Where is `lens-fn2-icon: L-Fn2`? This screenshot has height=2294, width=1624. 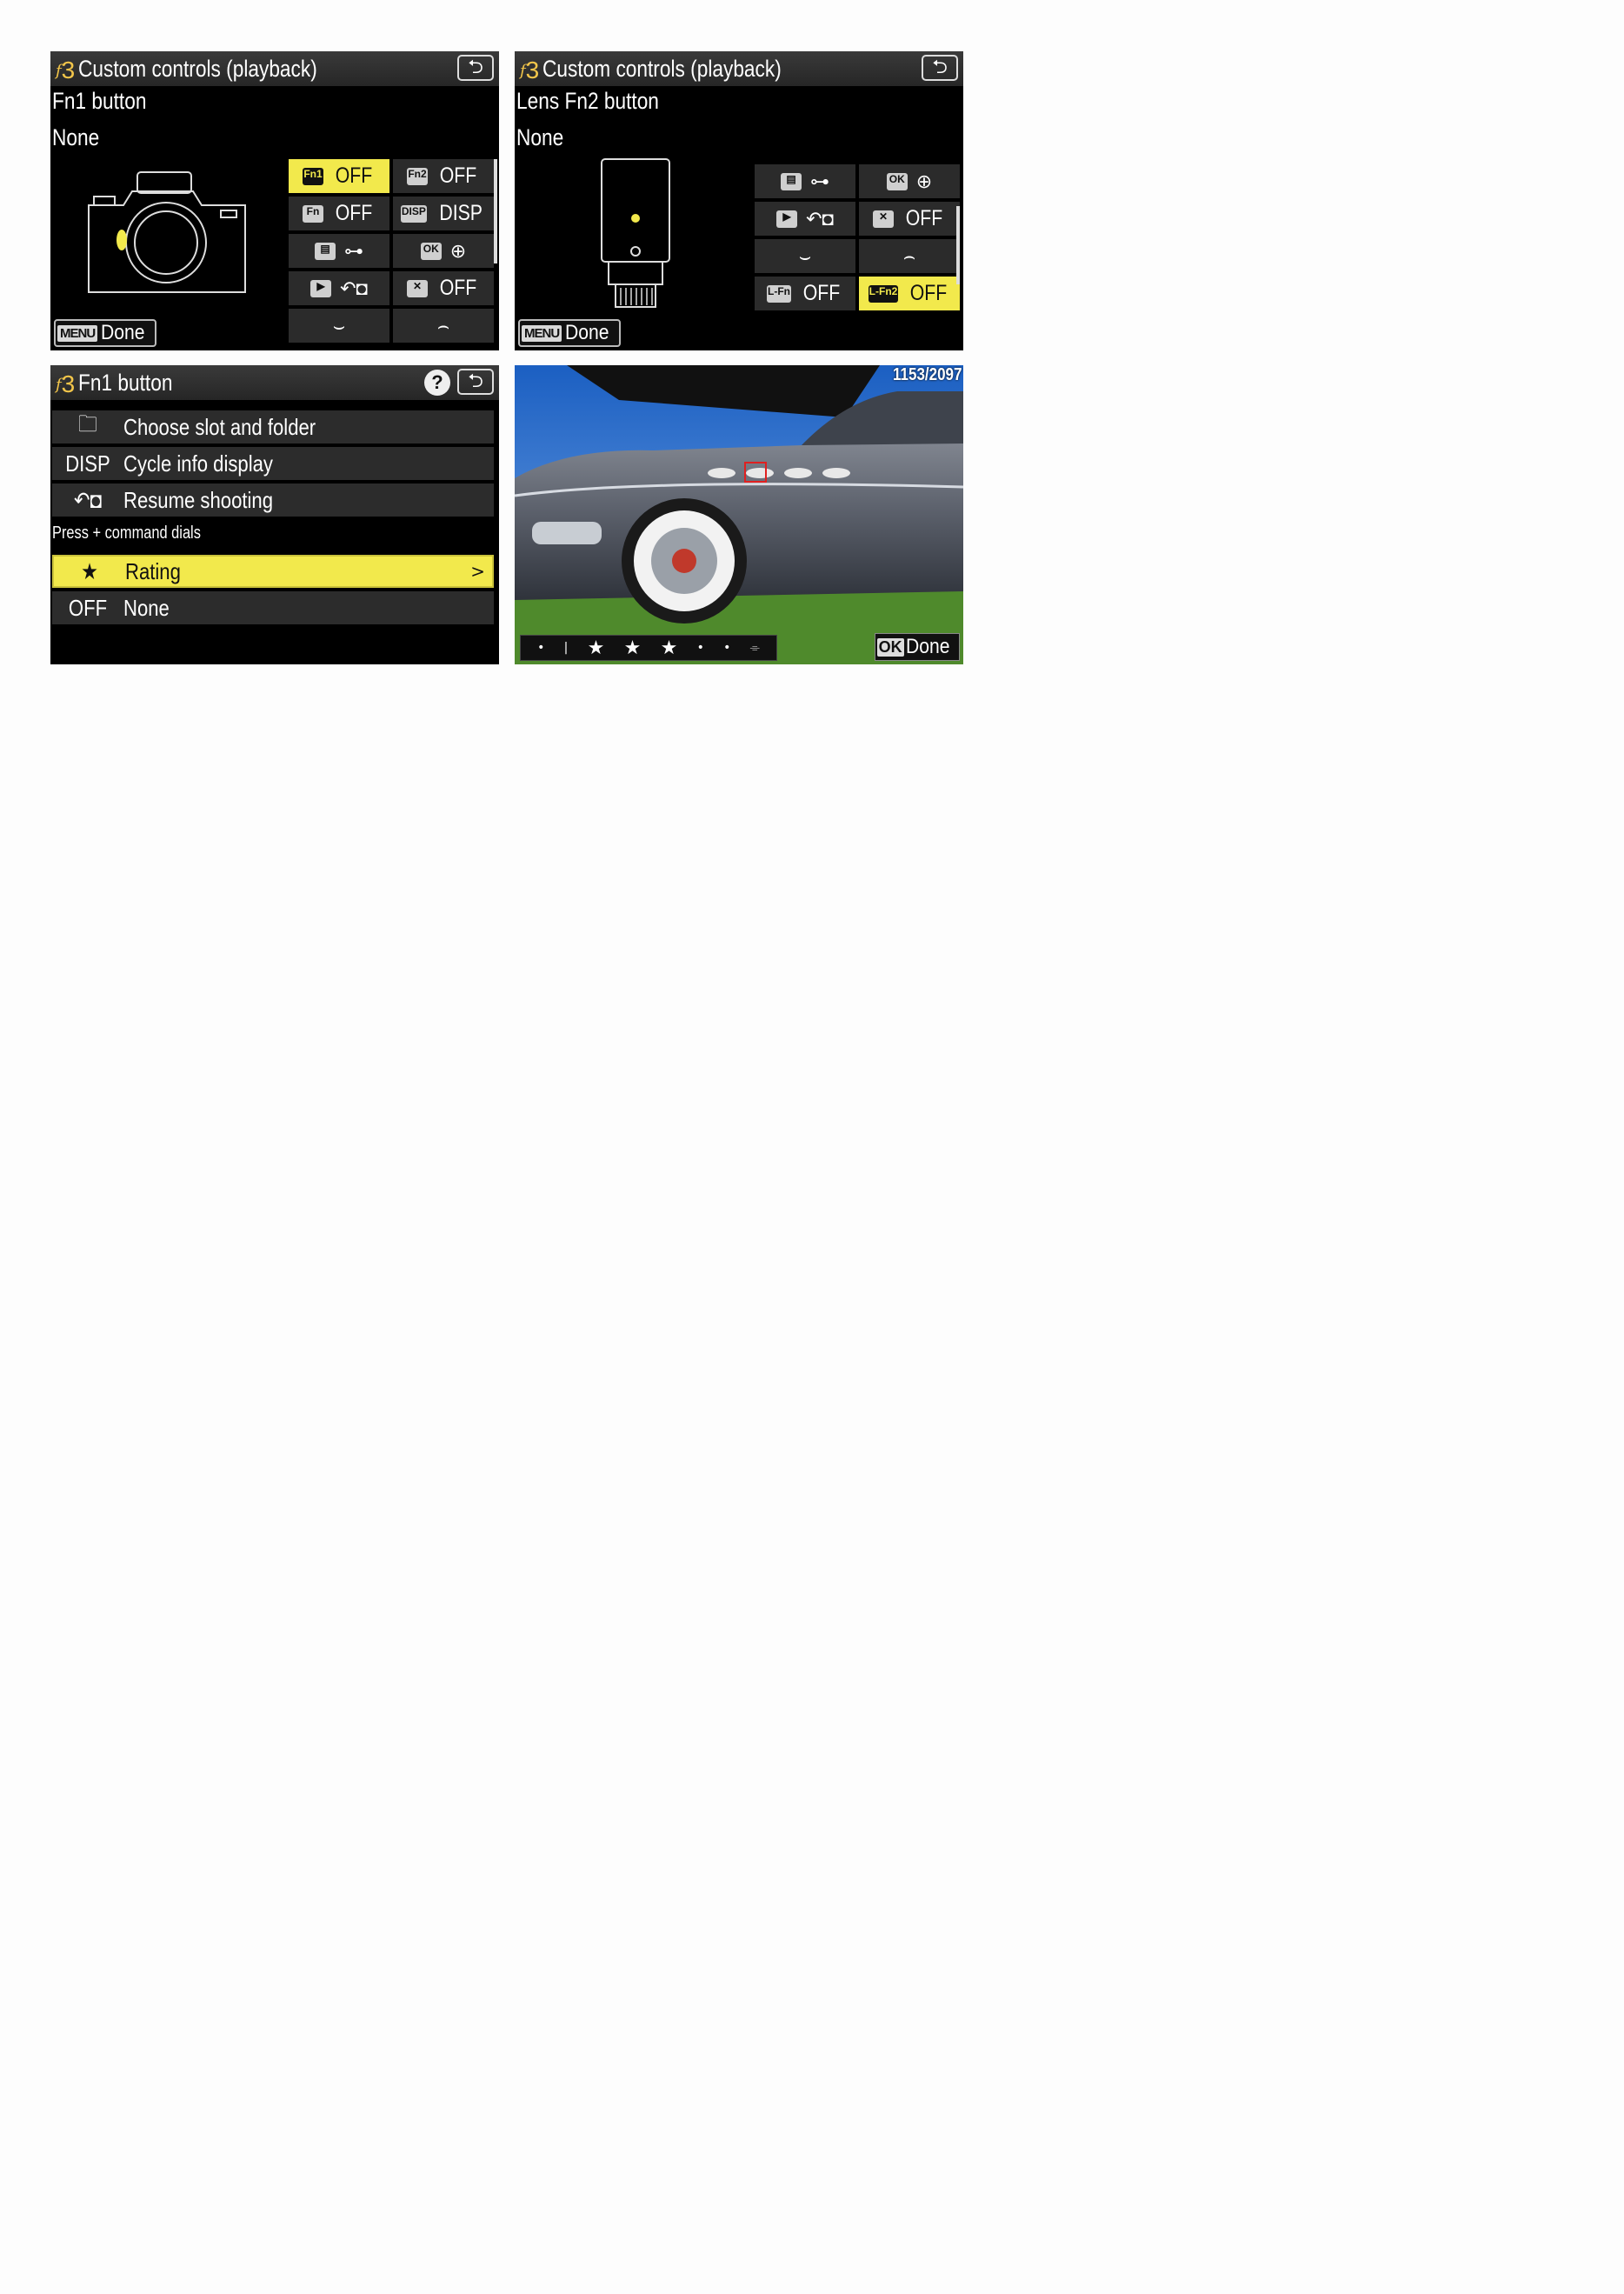 lens-fn2-icon: L-Fn2 is located at coordinates (884, 293).